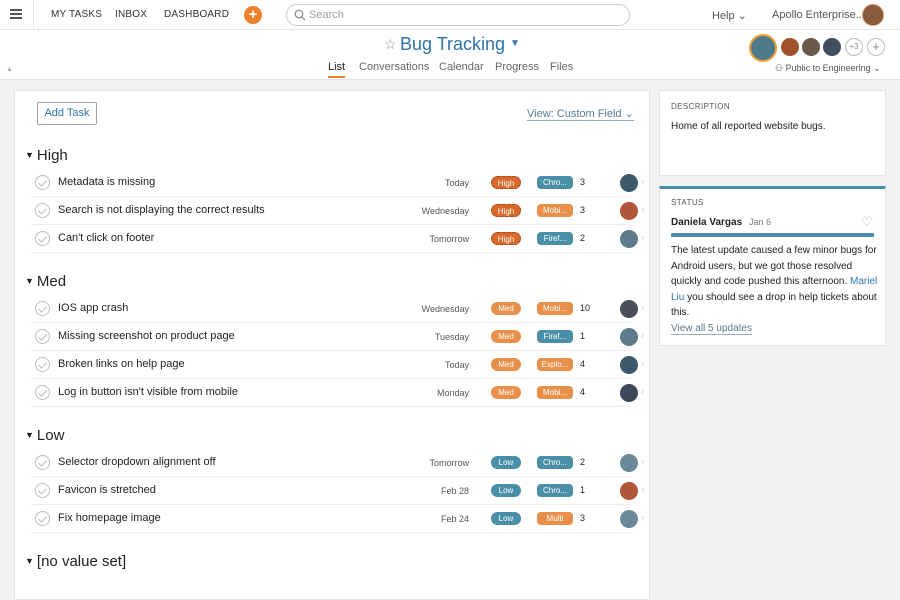 Image resolution: width=900 pixels, height=600 pixels. What do you see at coordinates (337, 309) in the screenshot?
I see `task-row: IOS app crash Wednesday Med Mobi... 10 ›` at bounding box center [337, 309].